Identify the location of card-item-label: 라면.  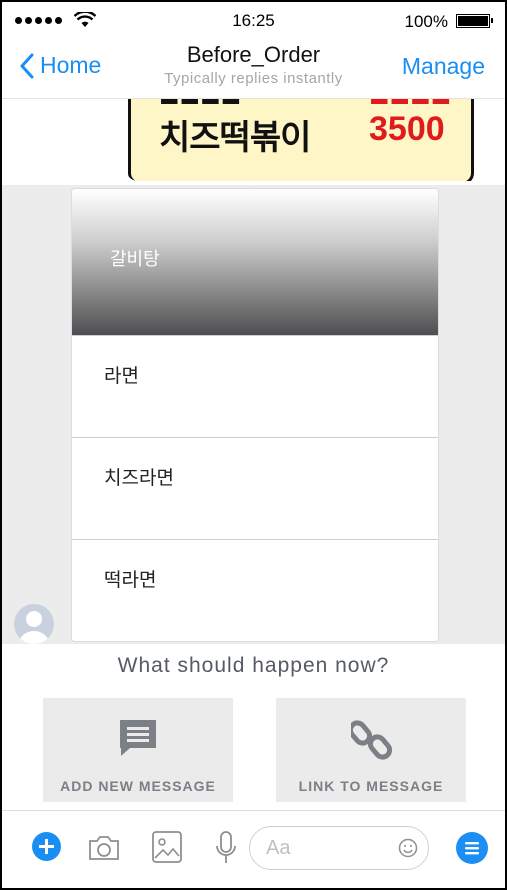
(121, 376).